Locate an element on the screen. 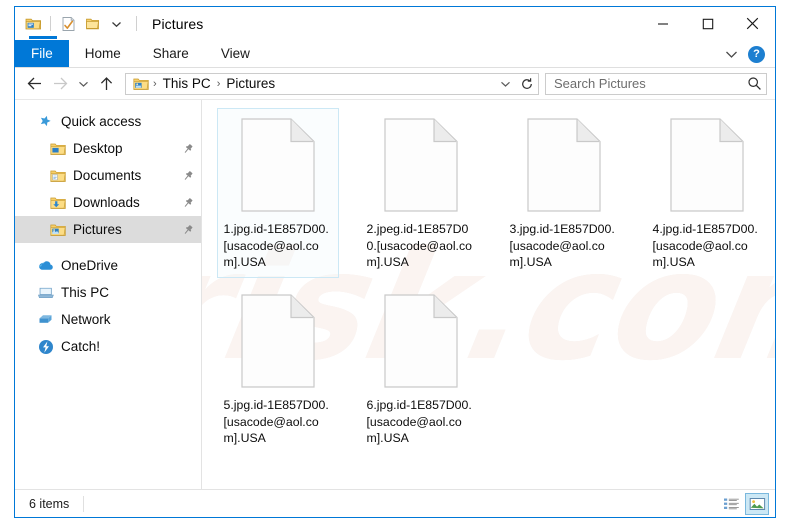  search-icon is located at coordinates (754, 83).